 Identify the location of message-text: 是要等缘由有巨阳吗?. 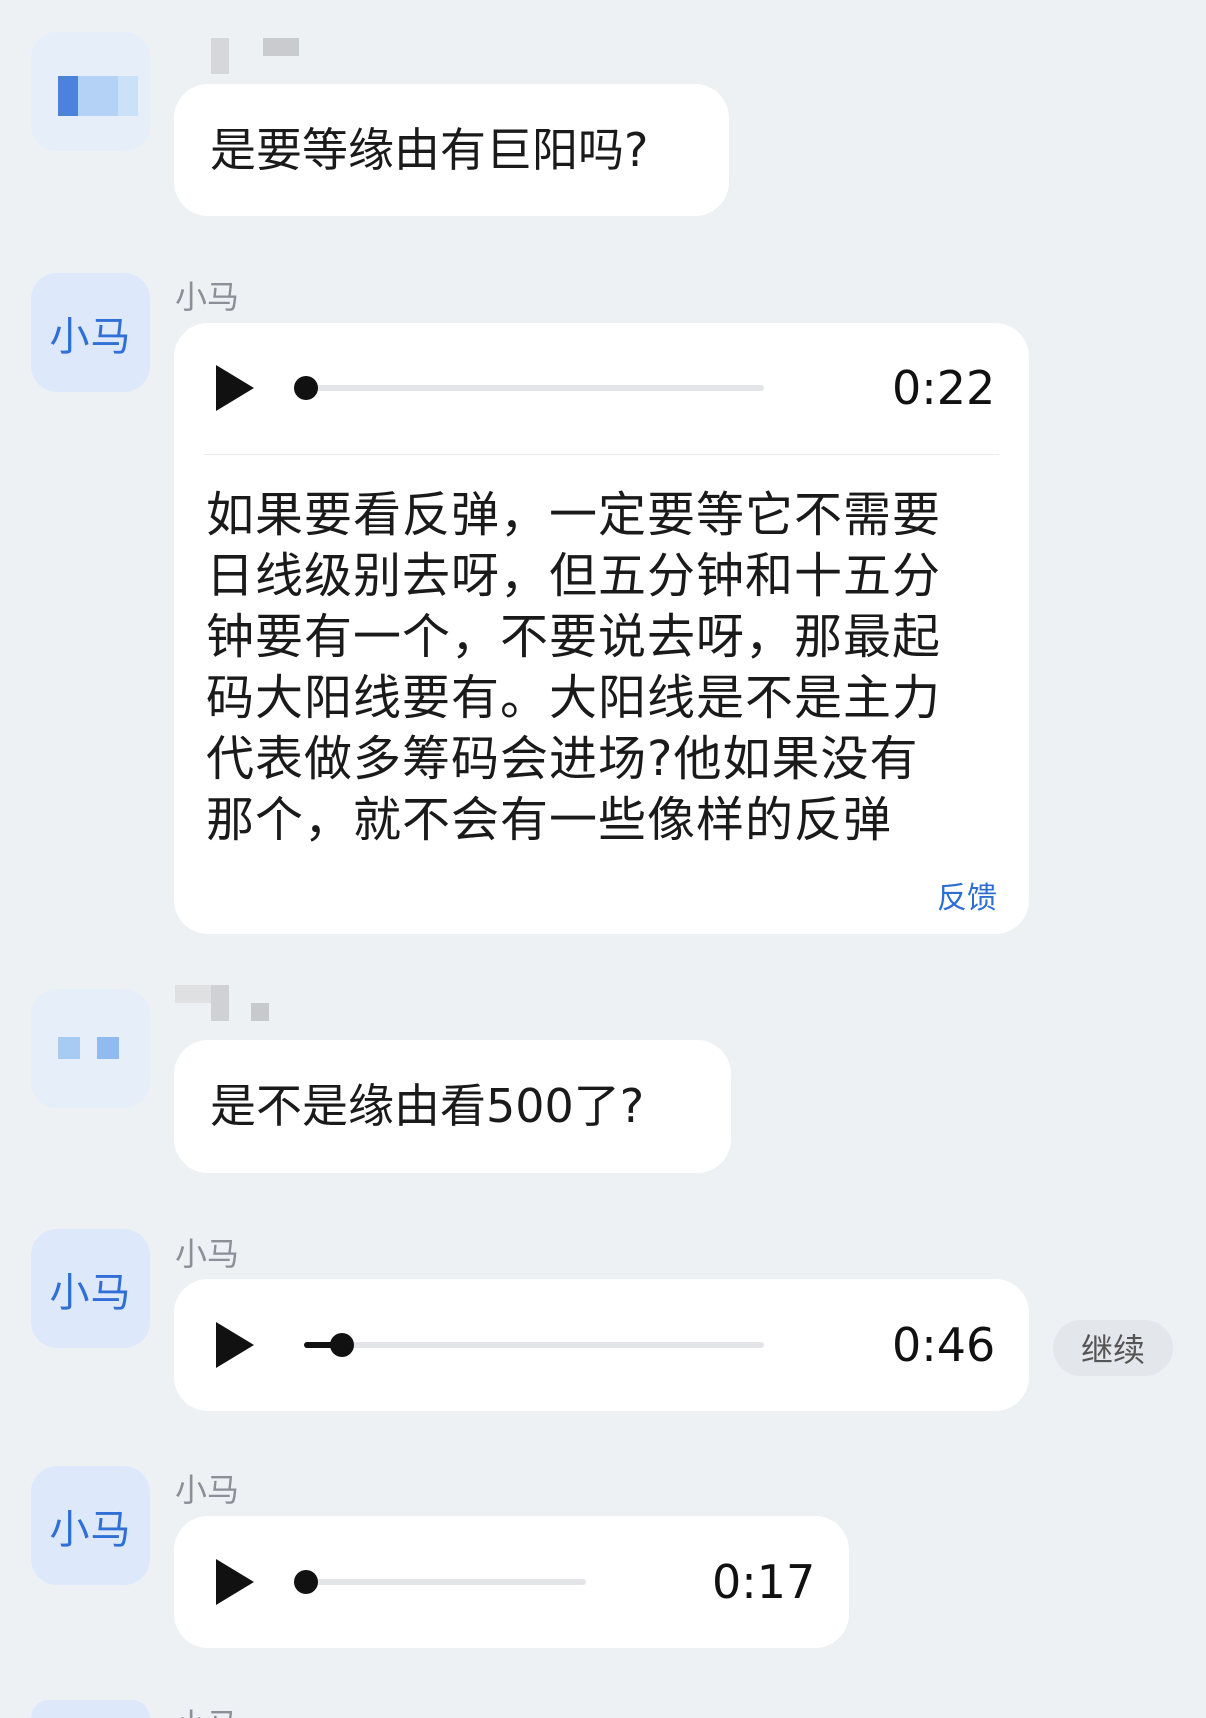
(429, 150).